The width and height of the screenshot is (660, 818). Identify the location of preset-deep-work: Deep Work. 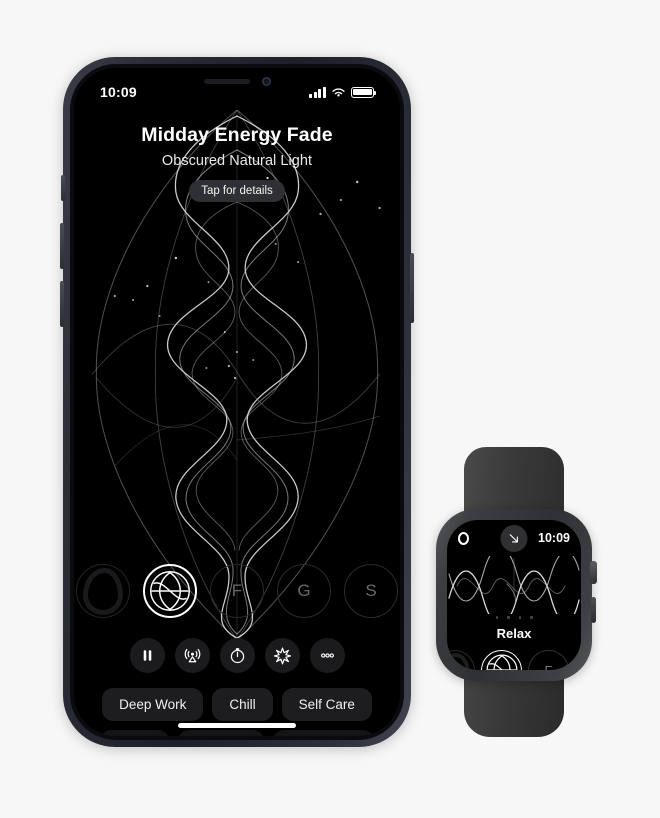
(153, 704).